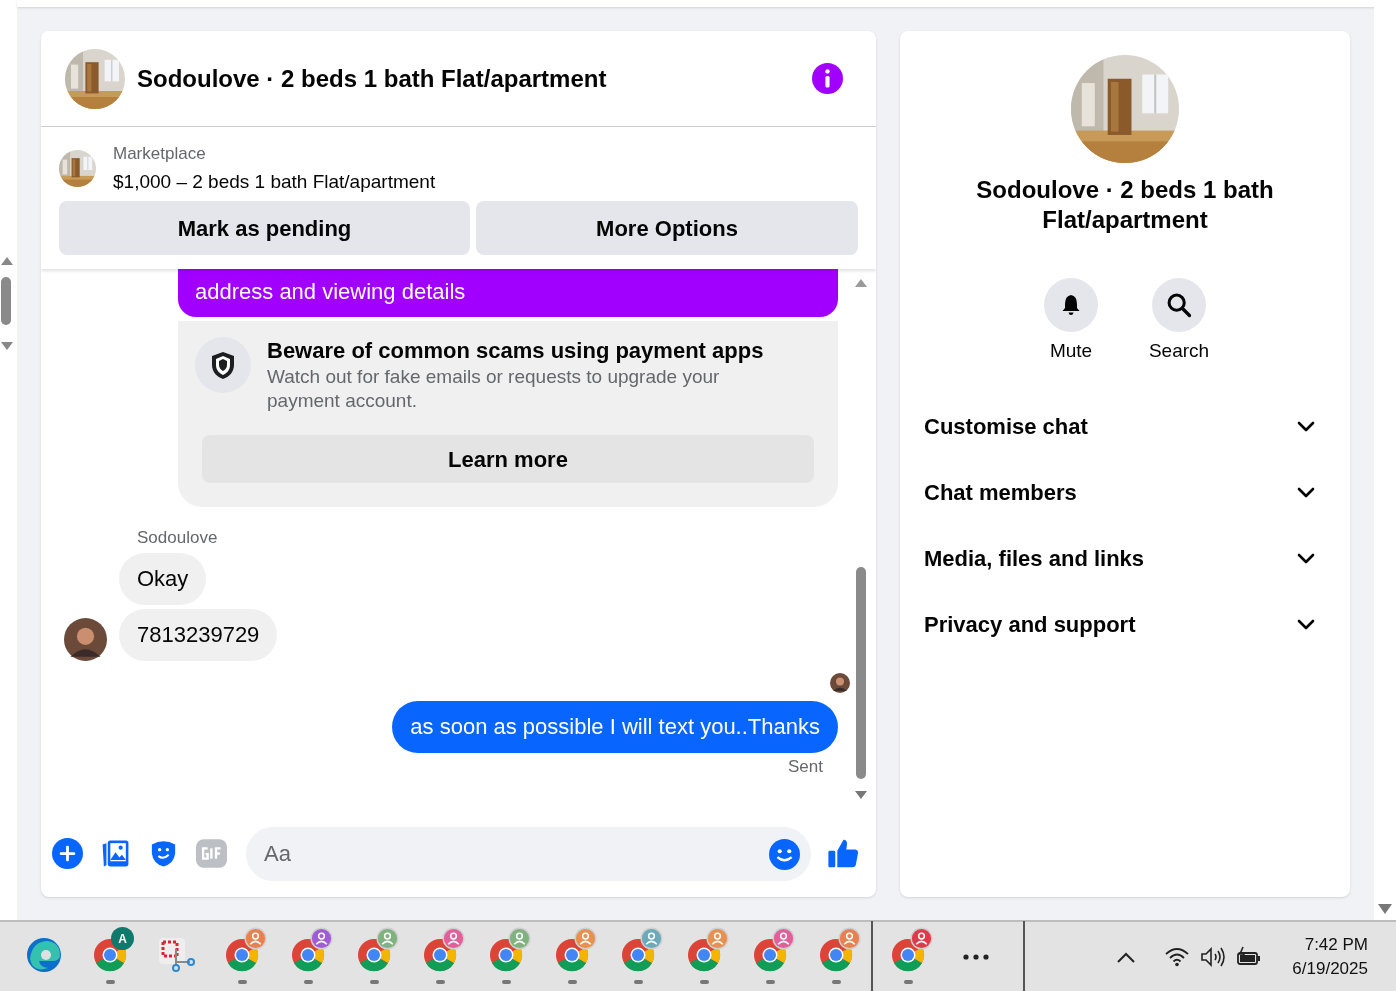 Image resolution: width=1396 pixels, height=991 pixels. What do you see at coordinates (1385, 909) in the screenshot?
I see `scroll-down-arrow-icon` at bounding box center [1385, 909].